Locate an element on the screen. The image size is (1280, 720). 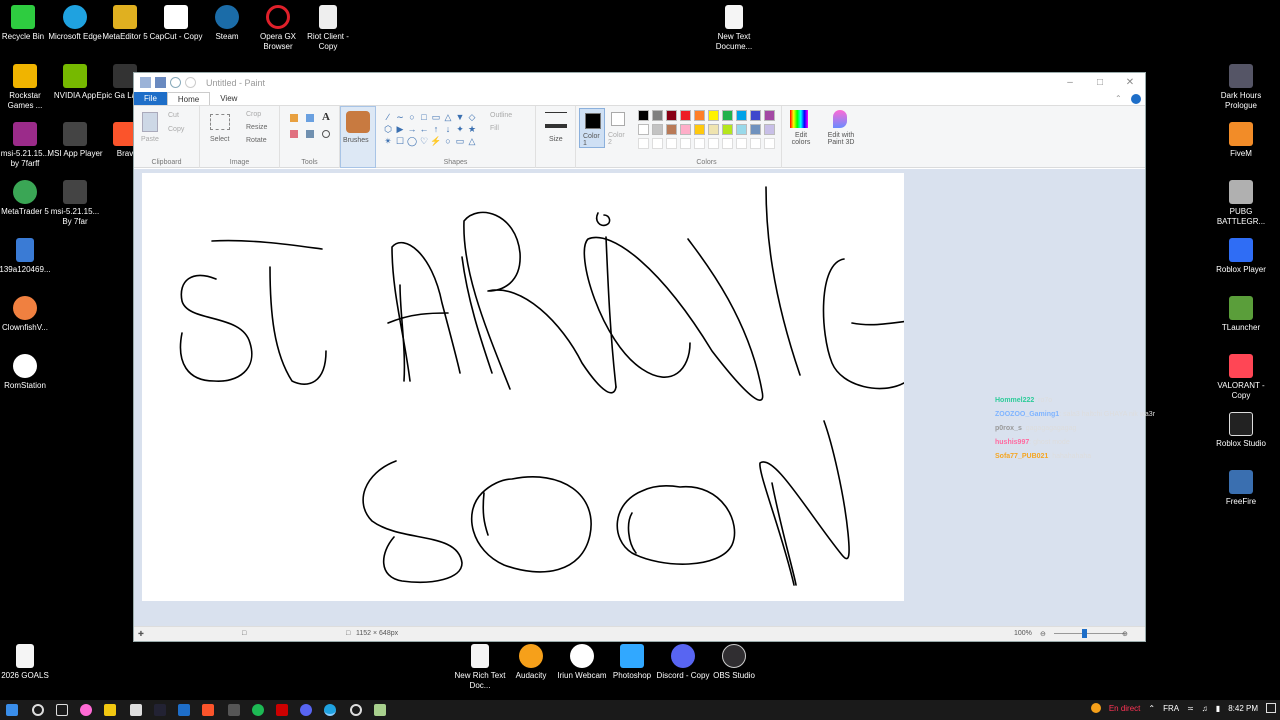
select-icon is located at coordinates (220, 122).